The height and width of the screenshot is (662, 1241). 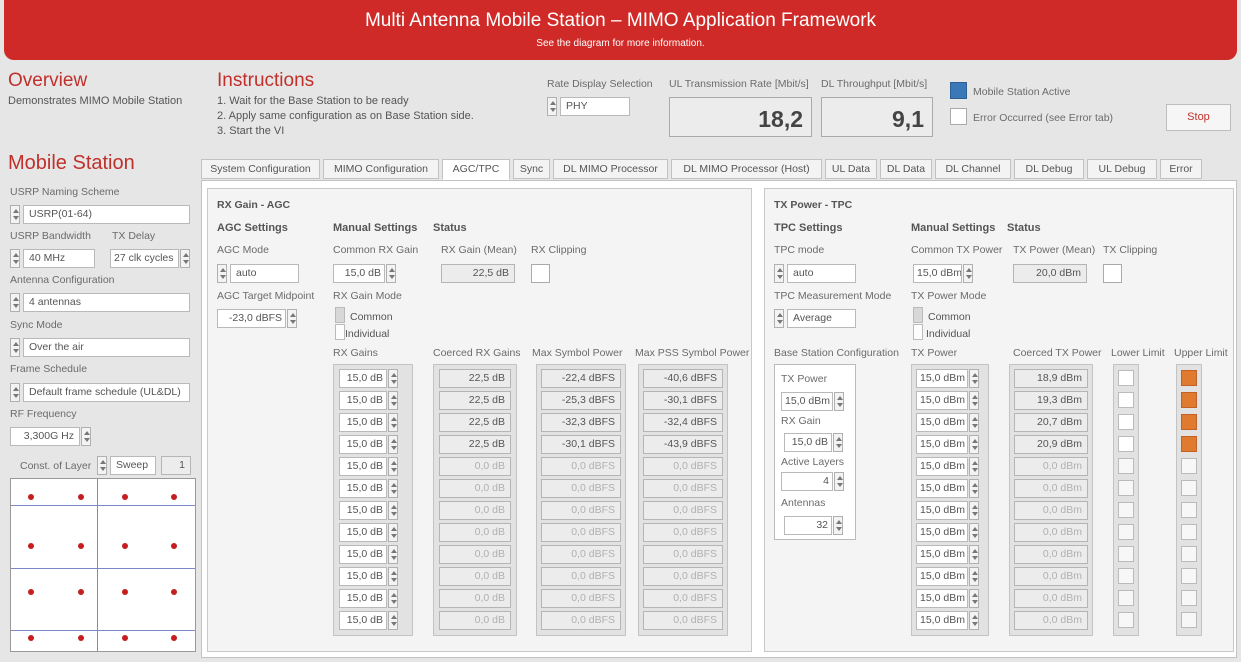 I want to click on agc-target-spinner, so click(x=292, y=318).